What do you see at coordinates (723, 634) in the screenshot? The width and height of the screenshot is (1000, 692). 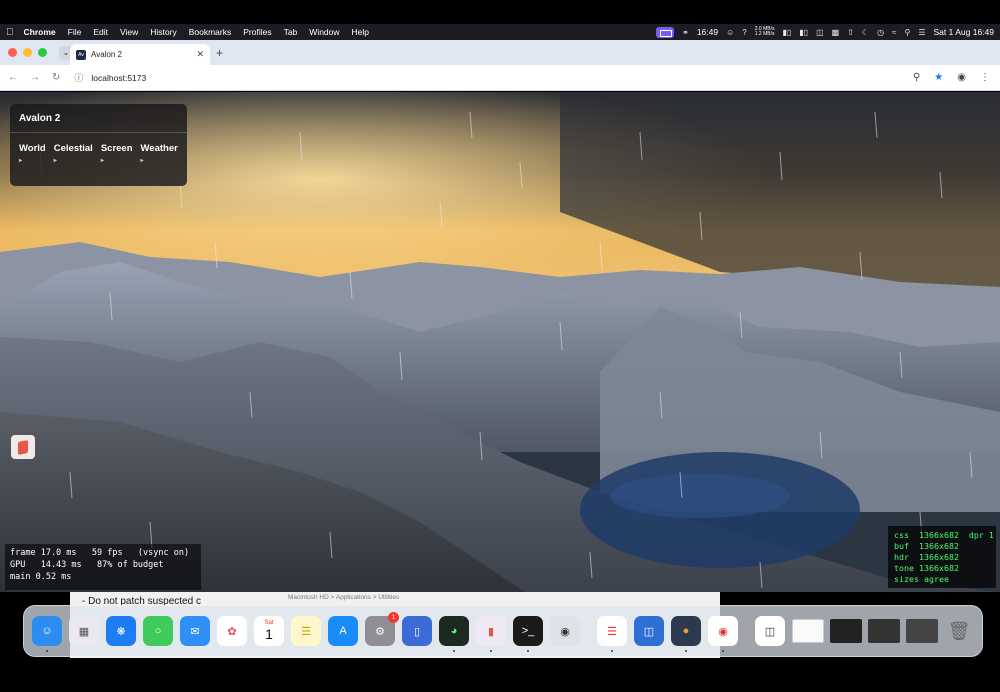 I see `chrome-icon: ◉` at bounding box center [723, 634].